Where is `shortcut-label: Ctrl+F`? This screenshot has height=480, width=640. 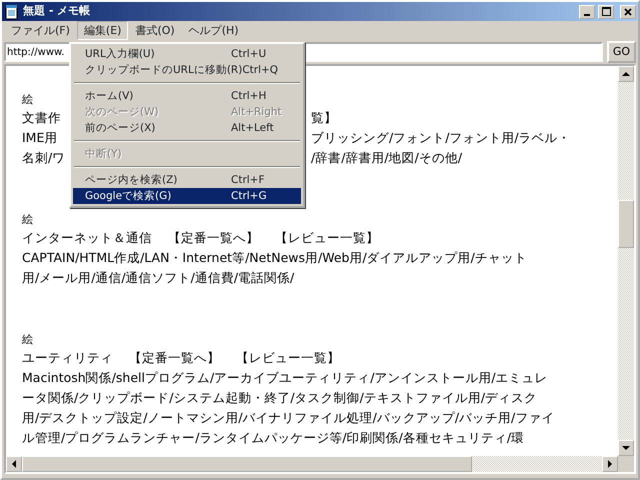 shortcut-label: Ctrl+F is located at coordinates (248, 180).